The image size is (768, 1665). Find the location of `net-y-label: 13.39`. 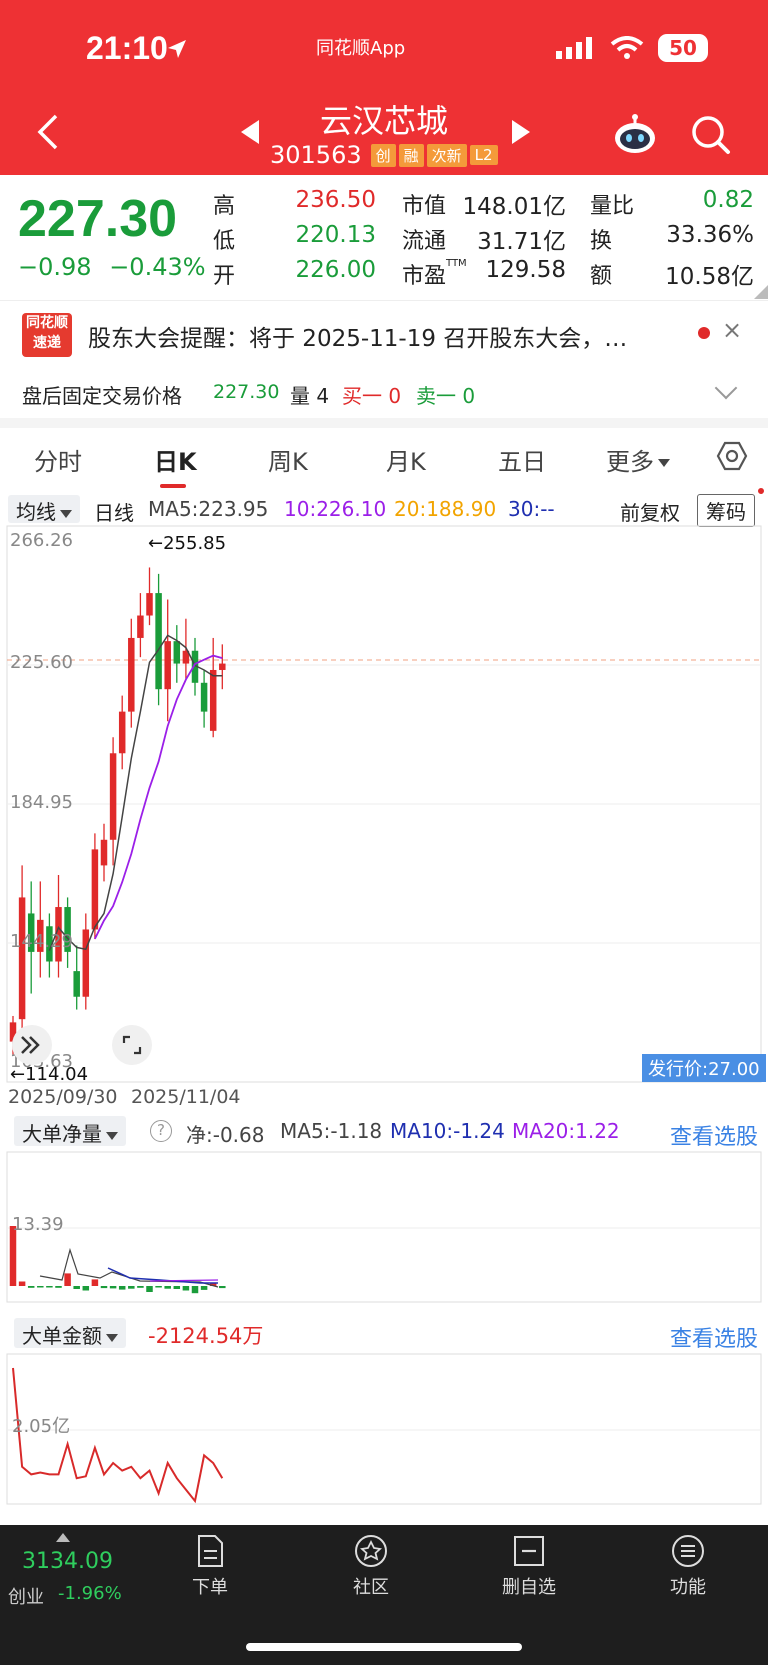

net-y-label: 13.39 is located at coordinates (38, 1224).